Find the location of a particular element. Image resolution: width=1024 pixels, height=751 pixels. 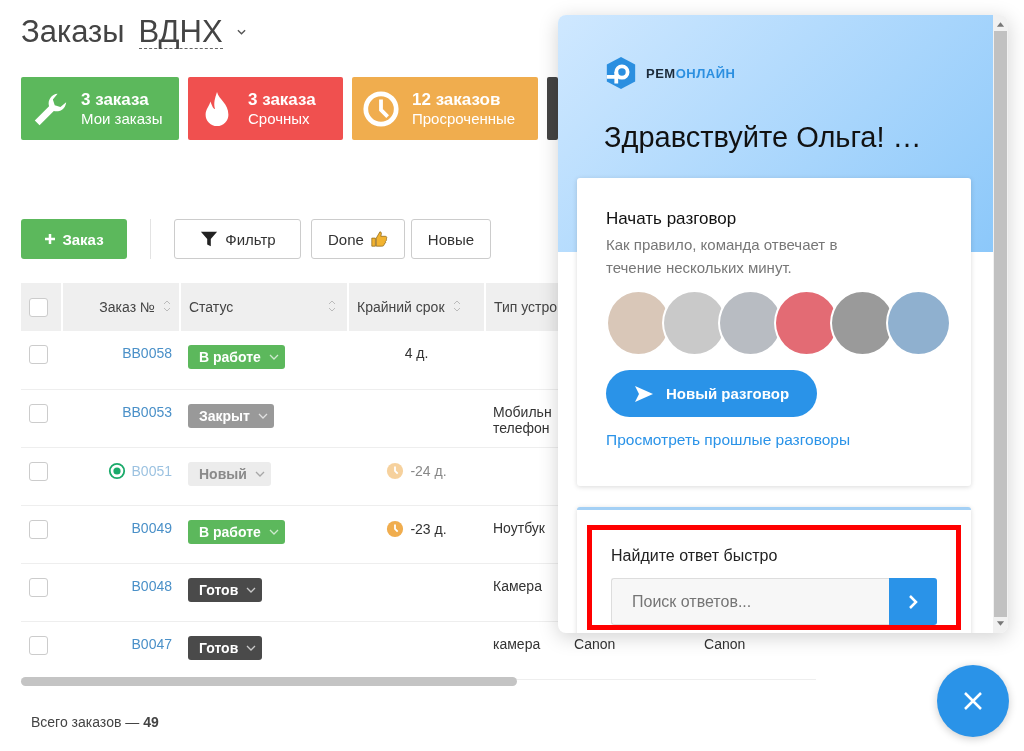

status-dropdown: Новый is located at coordinates (229, 473).